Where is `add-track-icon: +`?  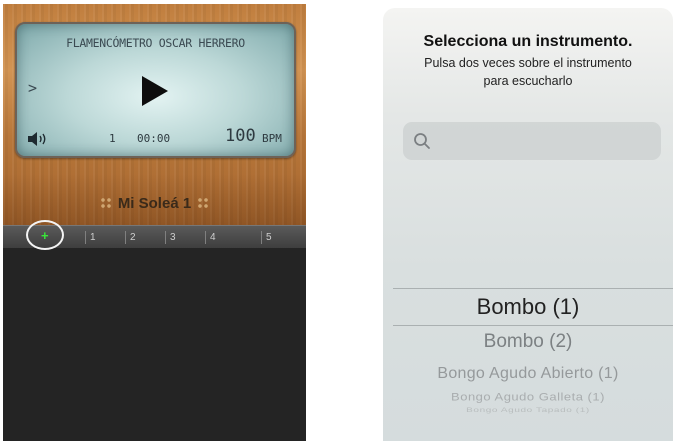 add-track-icon: + is located at coordinates (45, 235).